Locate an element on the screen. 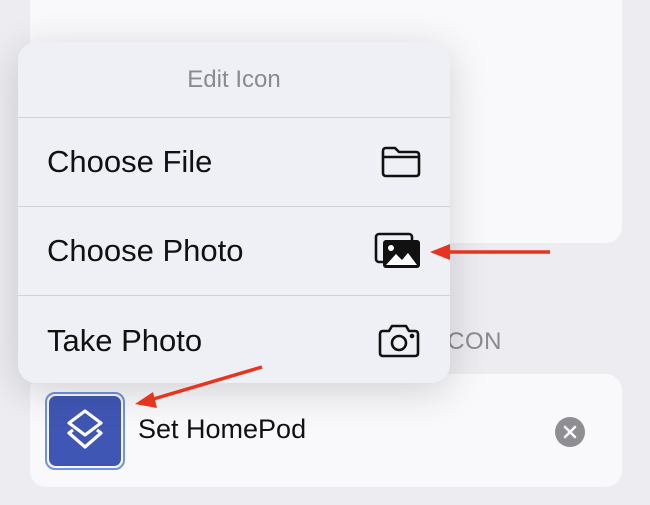  folder-icon is located at coordinates (401, 162).